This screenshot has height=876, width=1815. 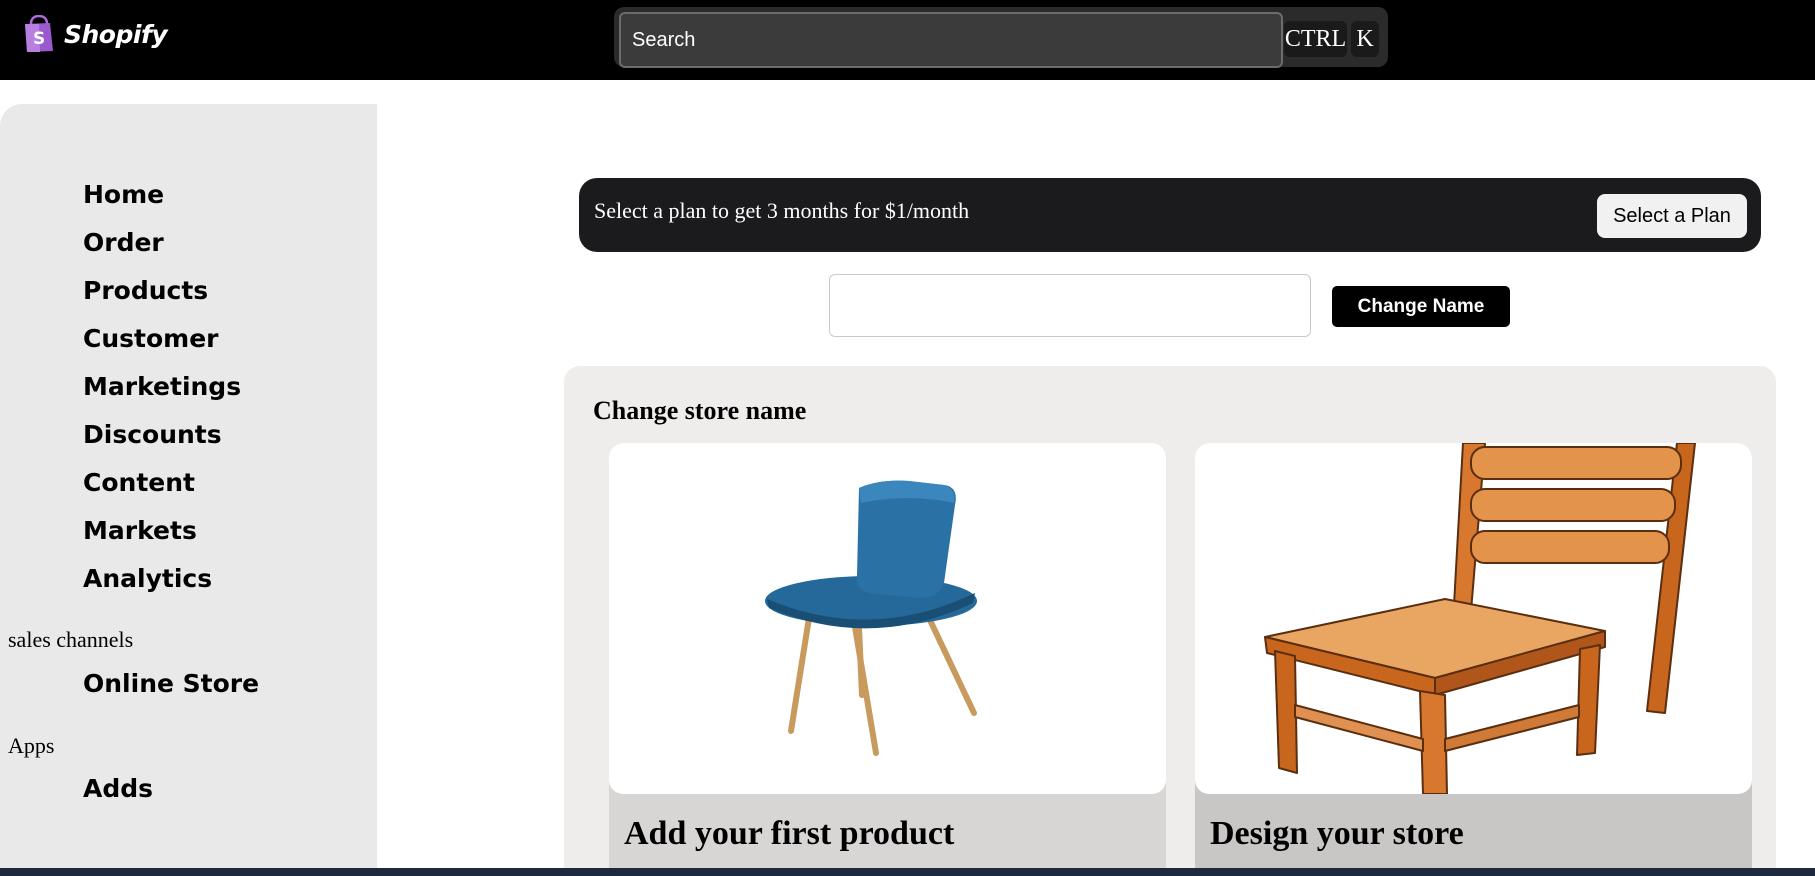 I want to click on sidebar-item-analytics: Analytics, so click(x=147, y=578).